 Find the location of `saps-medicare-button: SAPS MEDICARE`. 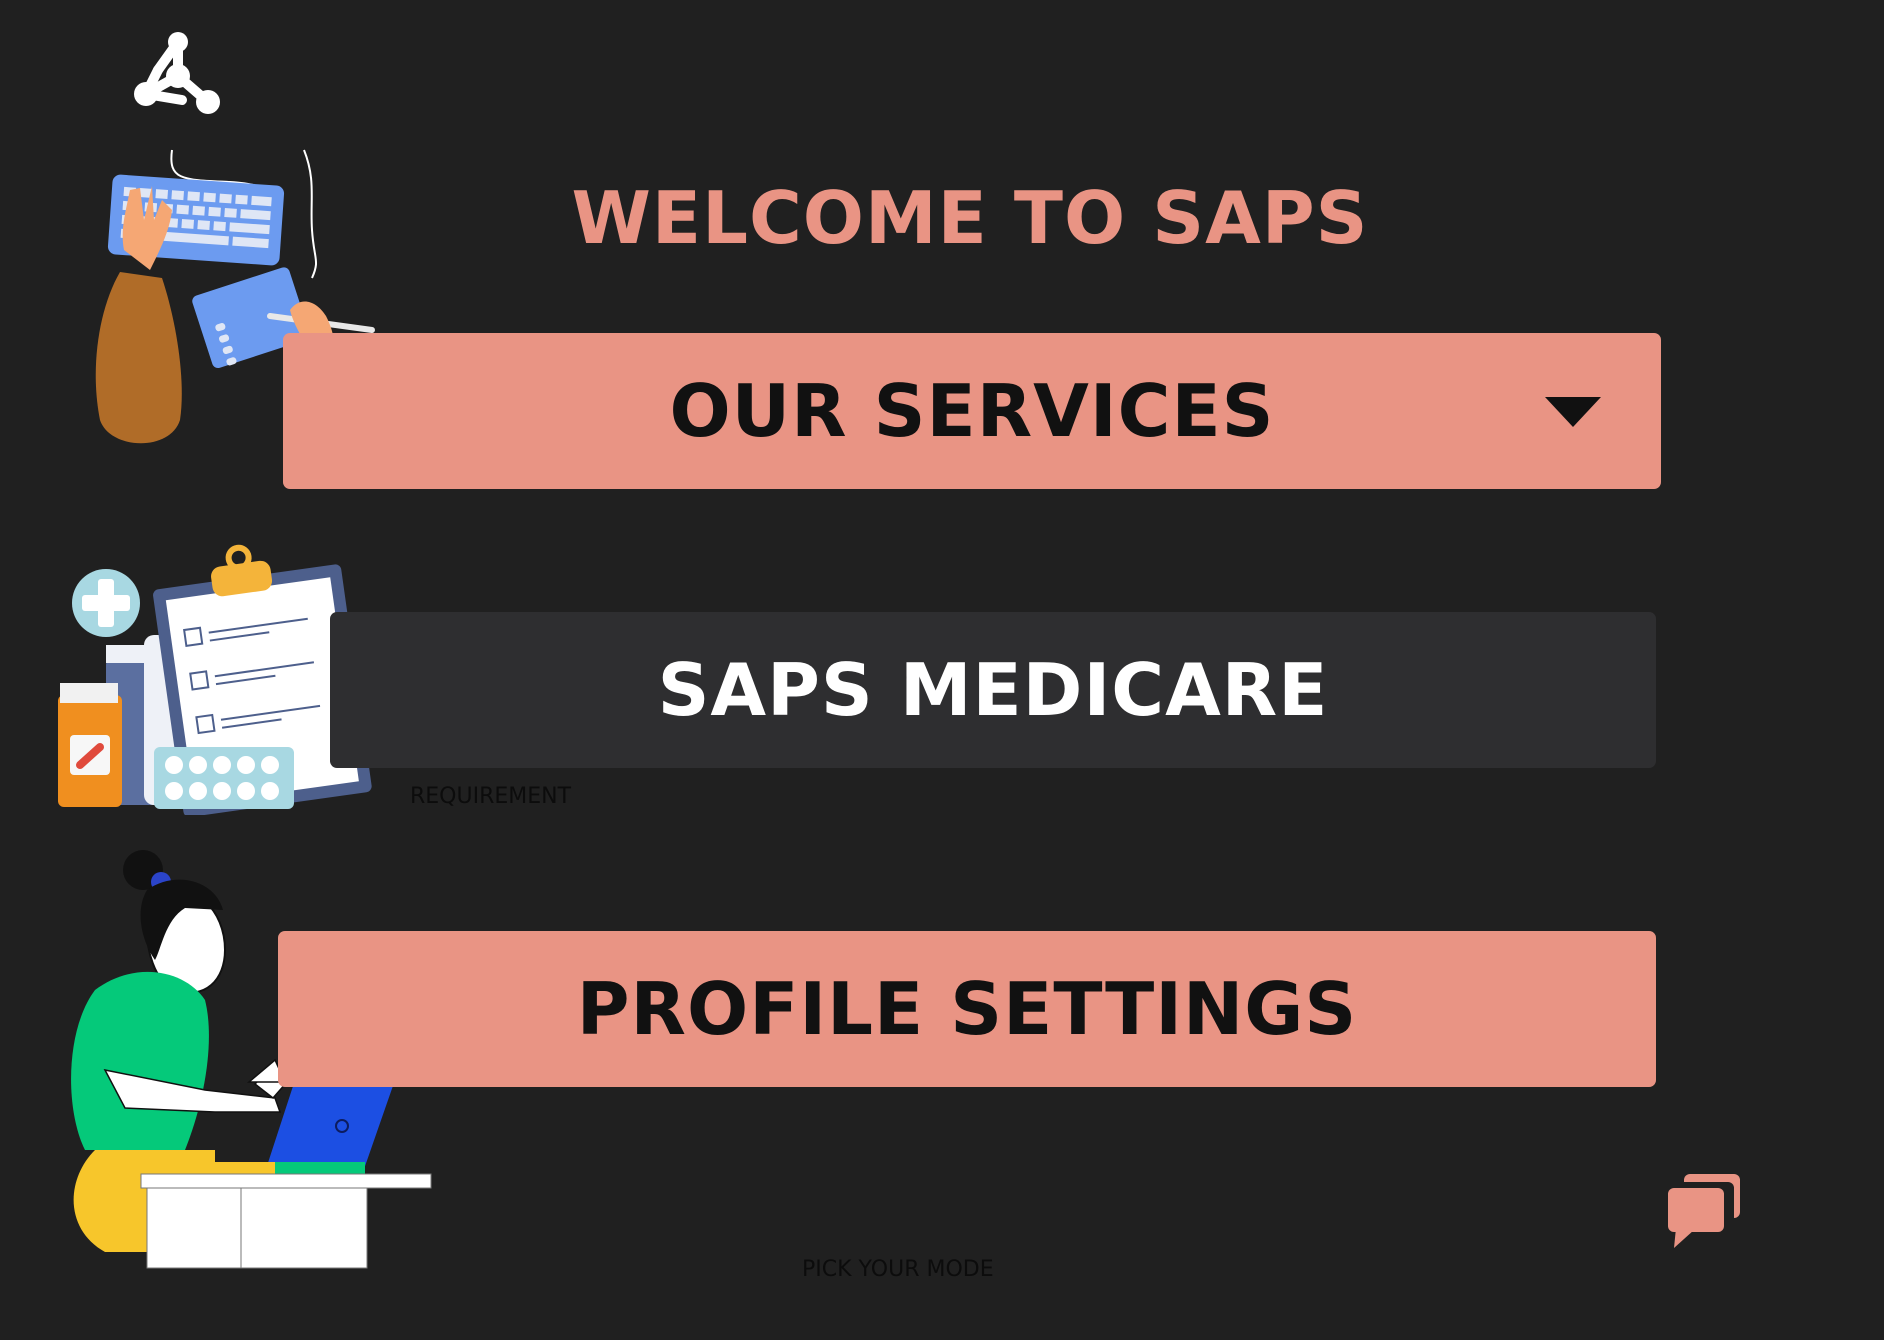

saps-medicare-button: SAPS MEDICARE is located at coordinates (993, 690).